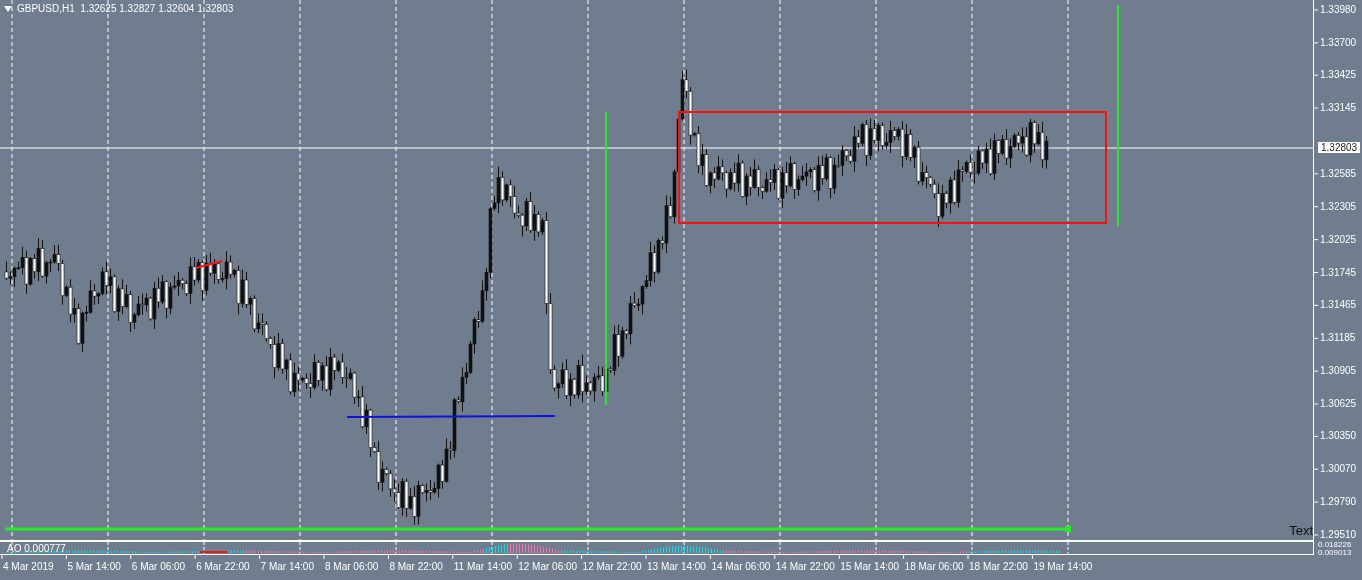 Image resolution: width=1362 pixels, height=580 pixels. What do you see at coordinates (1338, 305) in the screenshot?
I see `price-label: 1.31465` at bounding box center [1338, 305].